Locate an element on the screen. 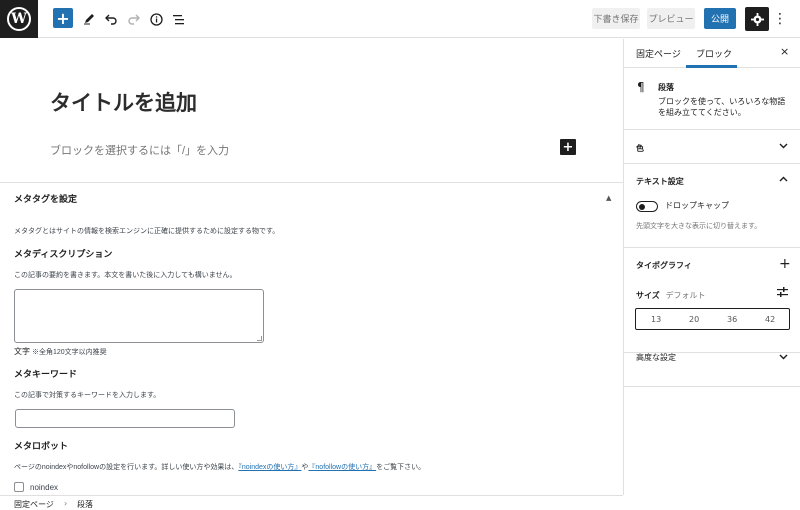 The image size is (800, 510). undo-icon is located at coordinates (111, 19).